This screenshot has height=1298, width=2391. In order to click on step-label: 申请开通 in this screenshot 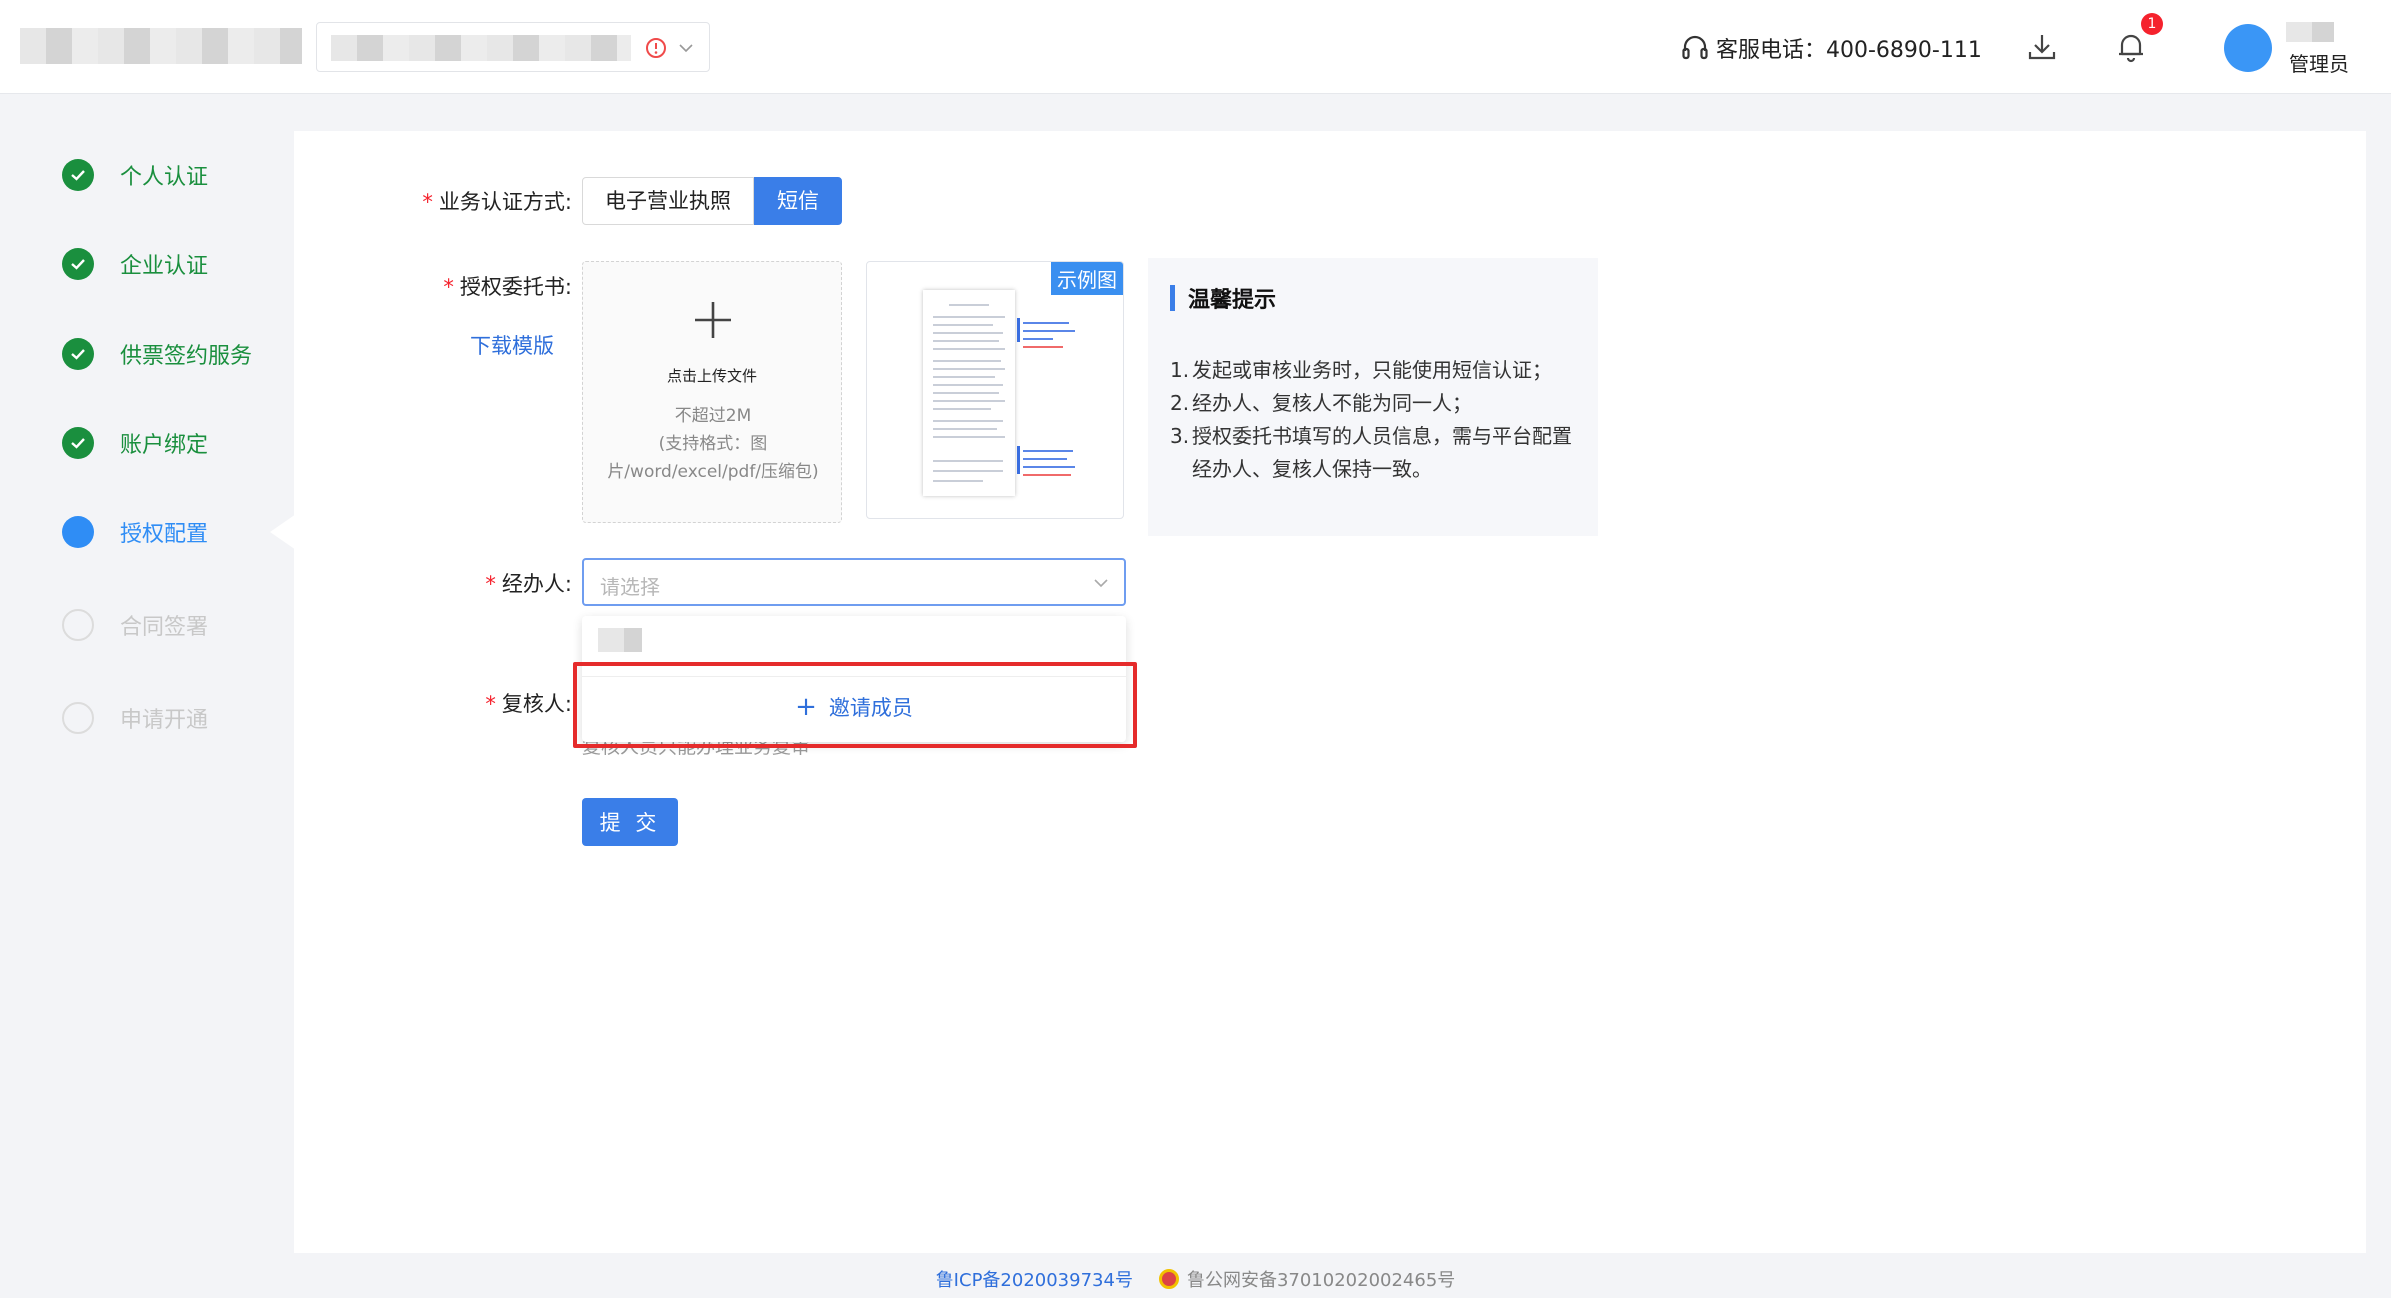, I will do `click(164, 720)`.